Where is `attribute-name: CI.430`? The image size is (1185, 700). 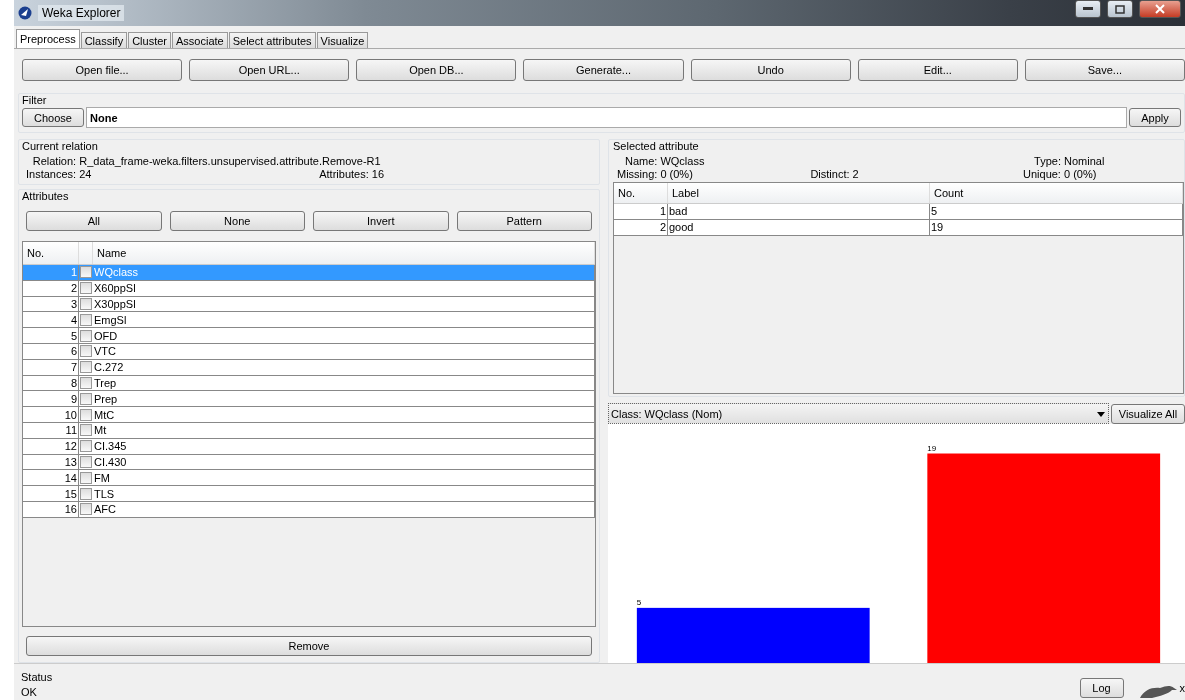
attribute-name: CI.430 is located at coordinates (344, 462).